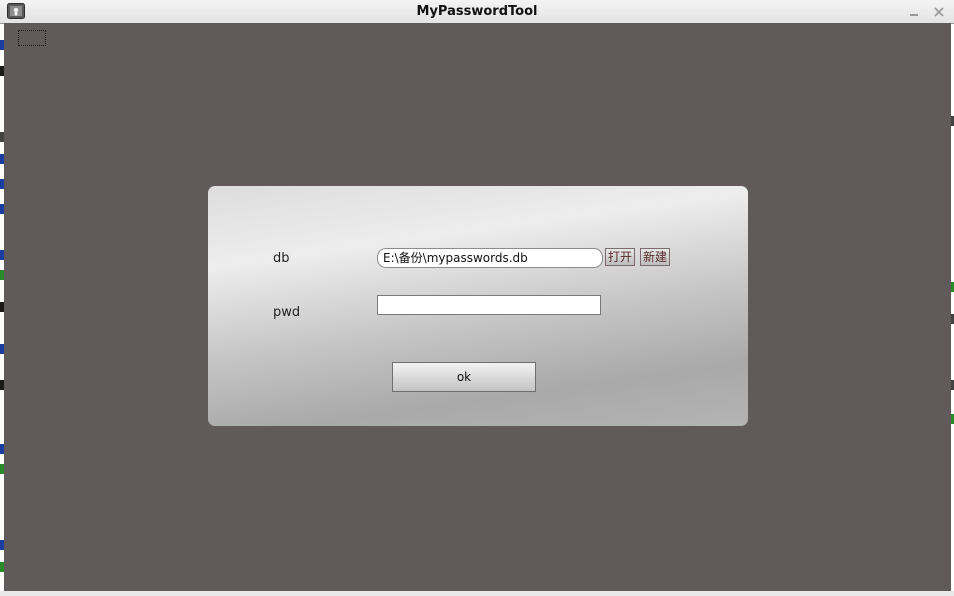 The image size is (954, 596). What do you see at coordinates (655, 257) in the screenshot?
I see `new-button: 新建` at bounding box center [655, 257].